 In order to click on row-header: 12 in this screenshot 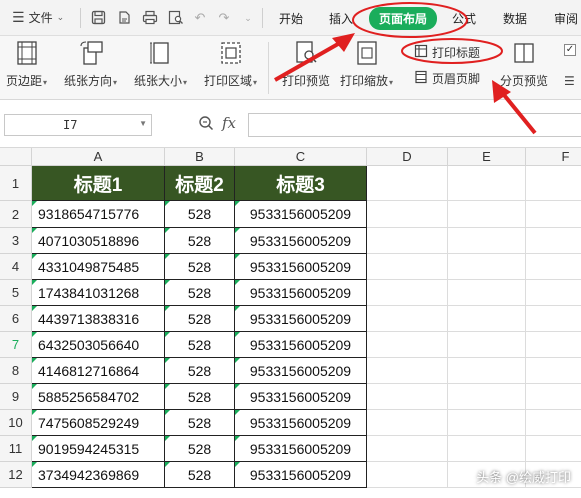, I will do `click(16, 475)`.